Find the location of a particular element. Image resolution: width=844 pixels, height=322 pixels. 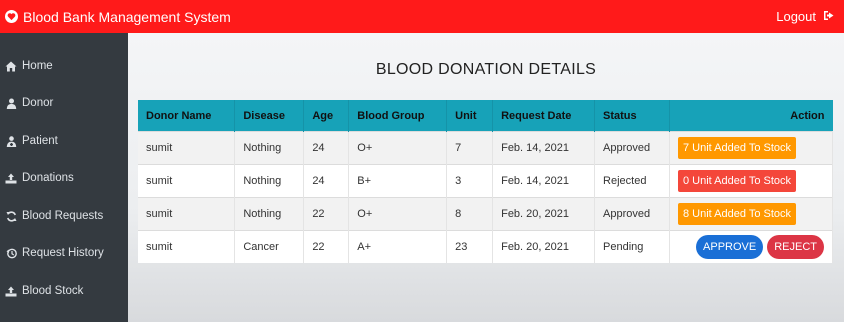

unit-cell: 7 is located at coordinates (470, 148).